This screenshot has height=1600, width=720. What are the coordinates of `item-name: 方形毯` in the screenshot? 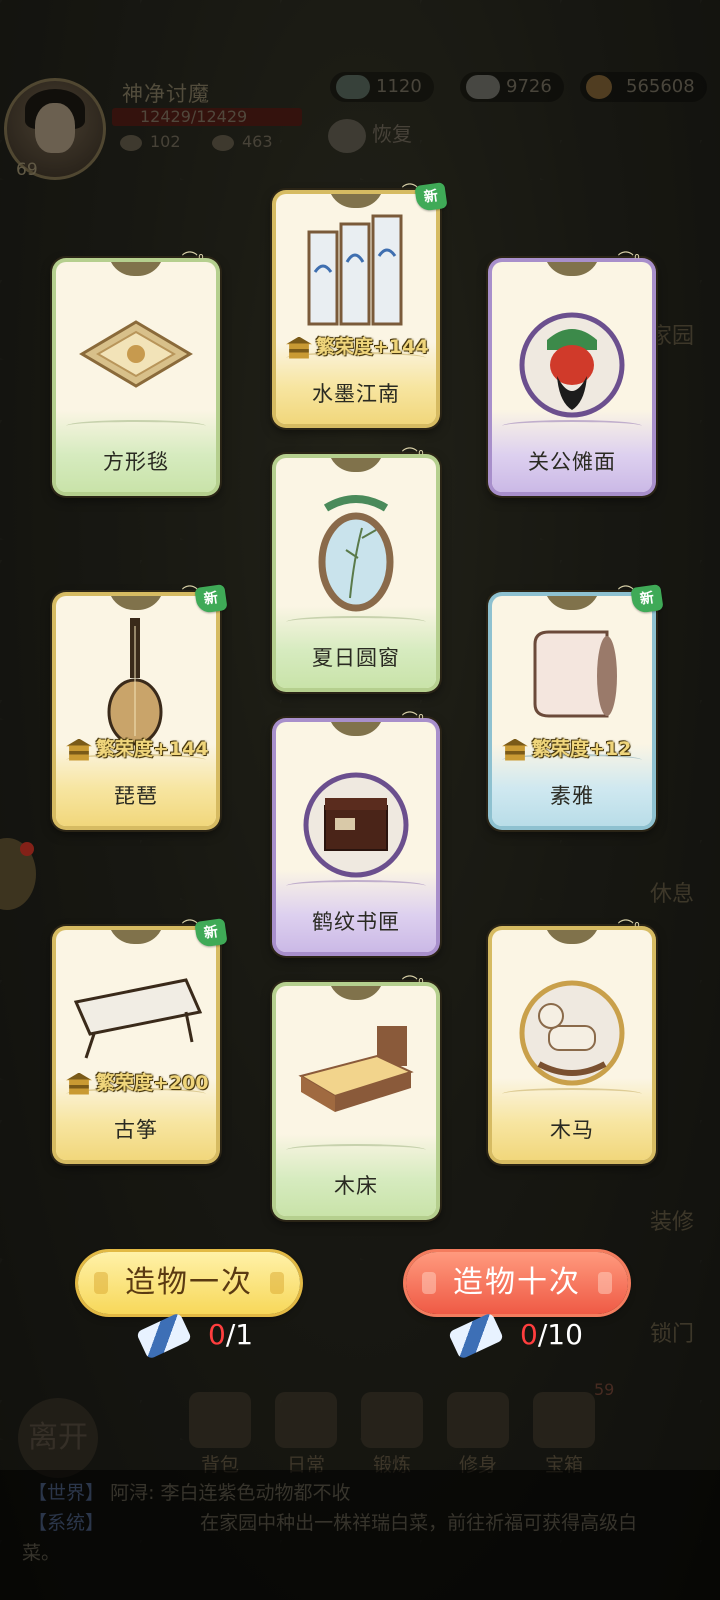 It's located at (136, 462).